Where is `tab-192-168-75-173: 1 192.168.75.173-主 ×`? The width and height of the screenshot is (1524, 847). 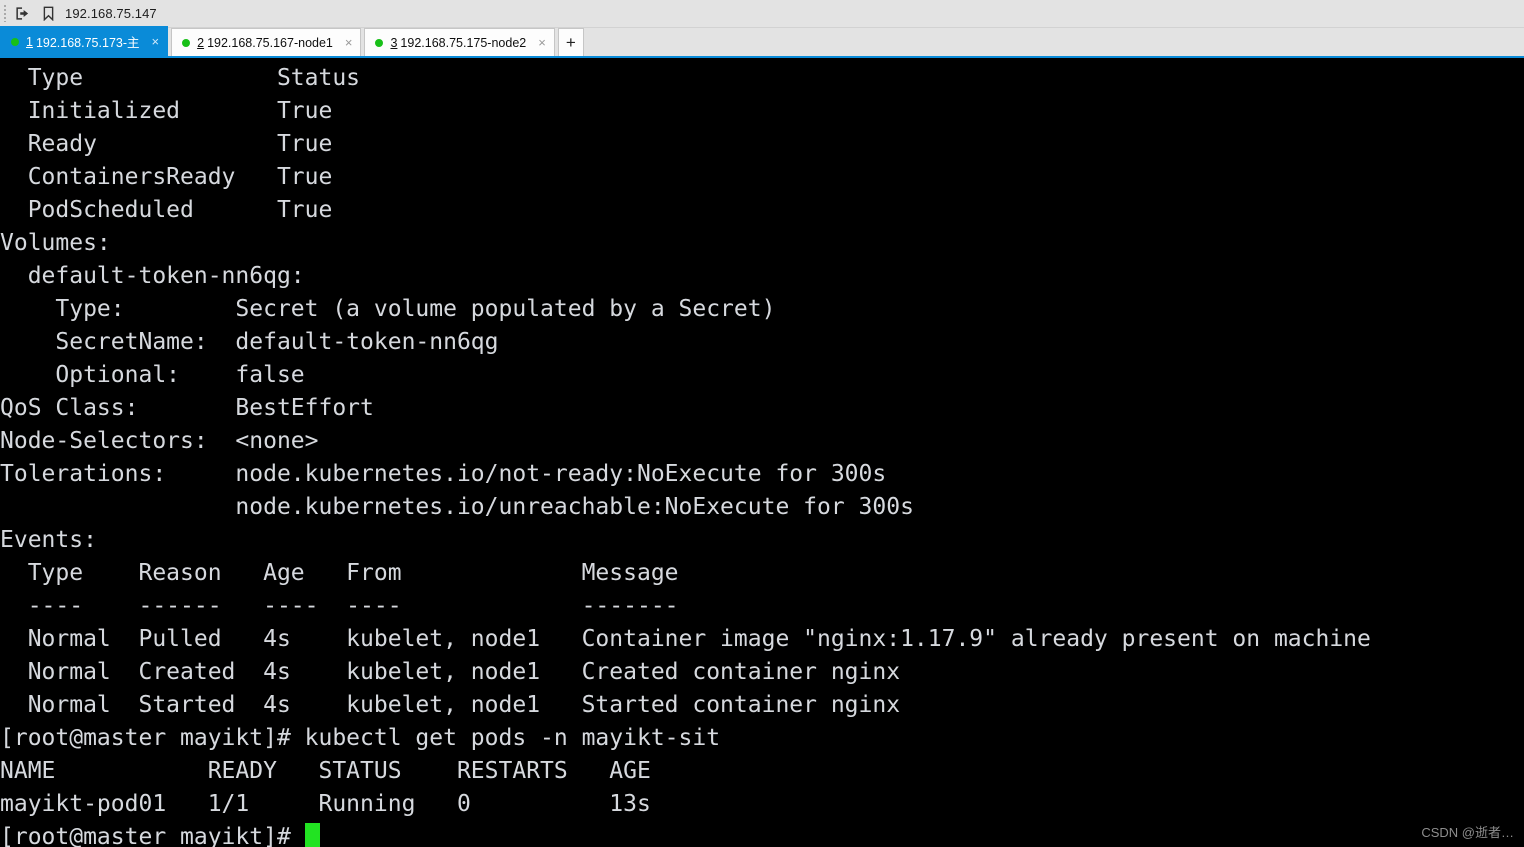 tab-192-168-75-173: 1 192.168.75.173-主 × is located at coordinates (84, 41).